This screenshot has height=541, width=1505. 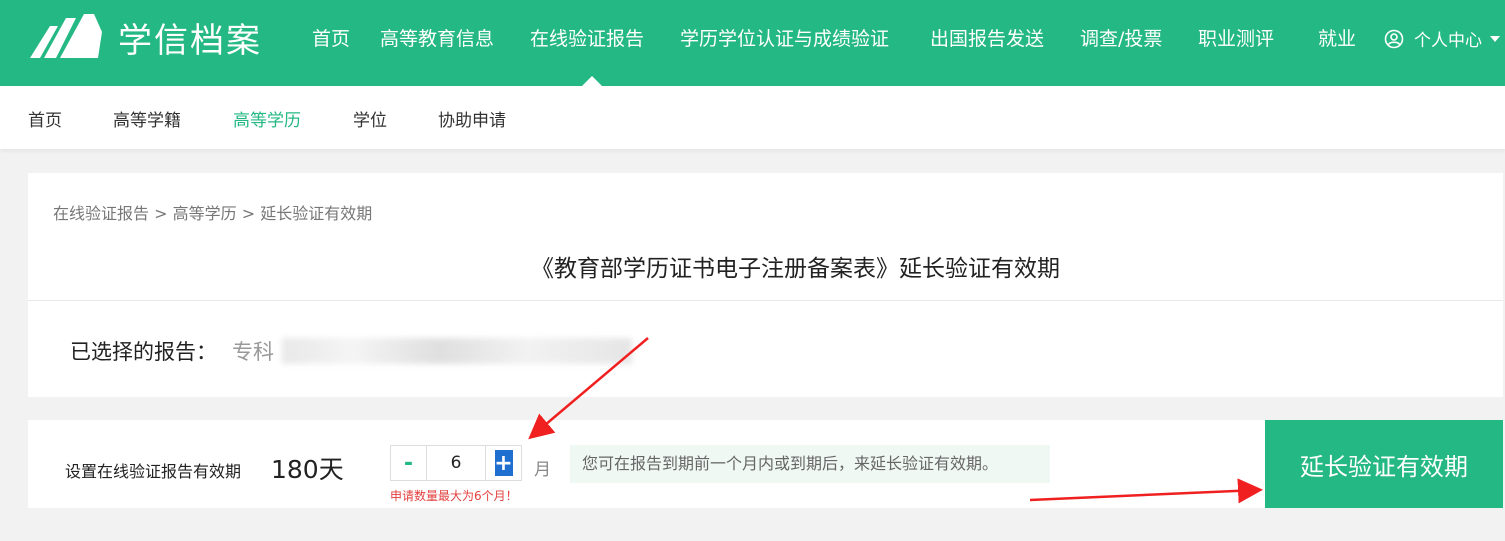 What do you see at coordinates (503, 463) in the screenshot?
I see `increment-button: +` at bounding box center [503, 463].